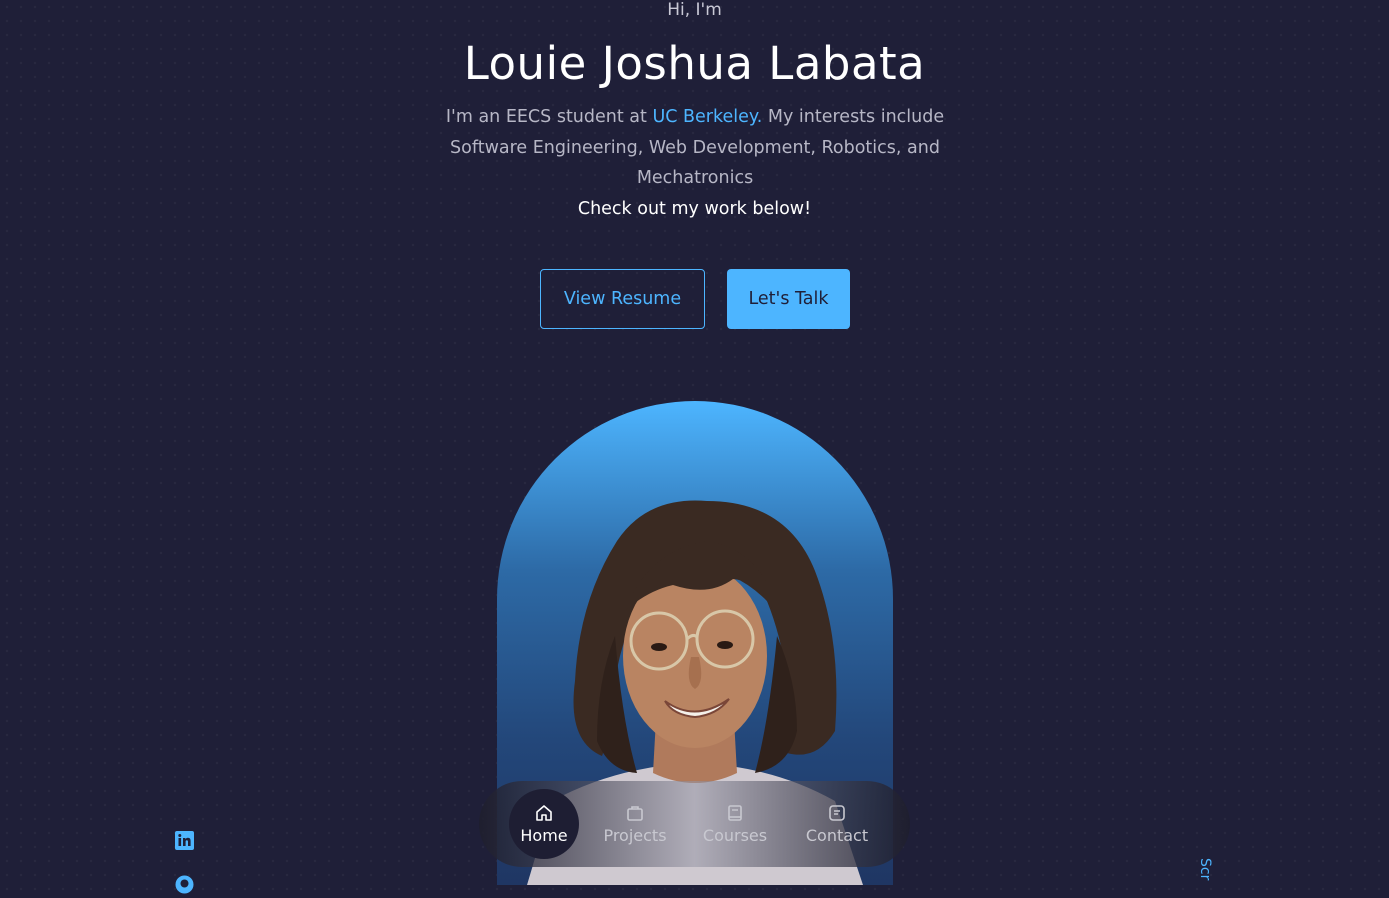 This screenshot has width=1389, height=898. Describe the element at coordinates (635, 813) in the screenshot. I see `briefcase-icon` at that location.